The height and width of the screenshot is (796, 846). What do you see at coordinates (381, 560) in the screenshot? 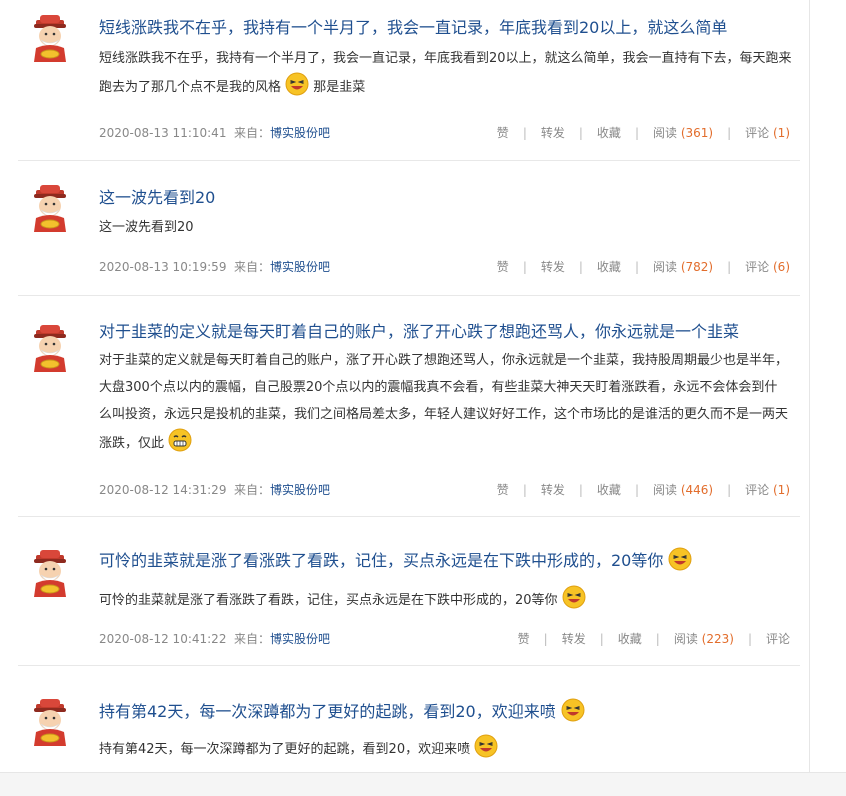
I see `post-title-text: 可怜的韭菜就是涨了看涨跌了看跌，记住，买点永远是在下跌中形成的，20等你` at bounding box center [381, 560].